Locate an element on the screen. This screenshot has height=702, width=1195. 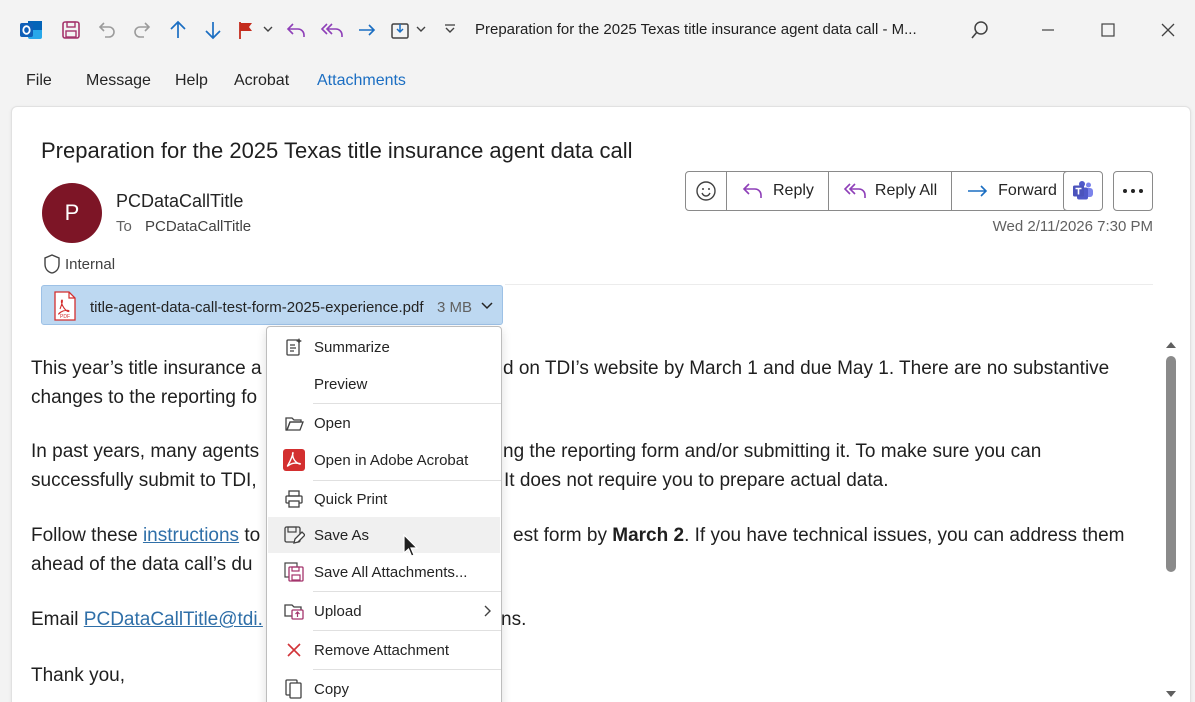
teams-icon is located at coordinates (1083, 191).